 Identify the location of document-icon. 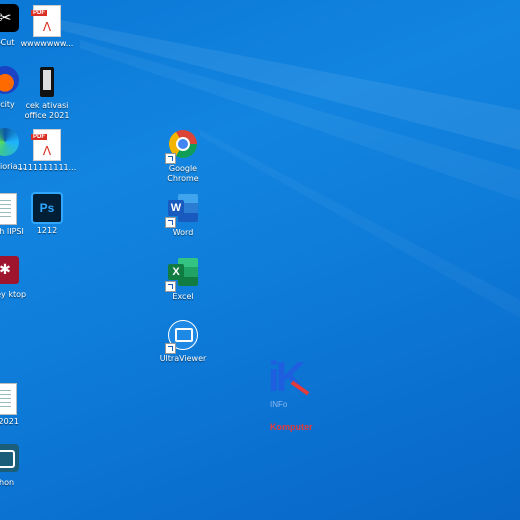
(10, 399).